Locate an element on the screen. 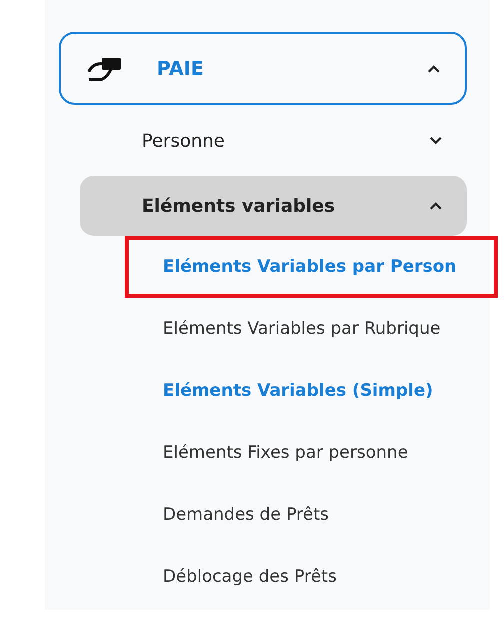  group-label: Personne is located at coordinates (184, 141).